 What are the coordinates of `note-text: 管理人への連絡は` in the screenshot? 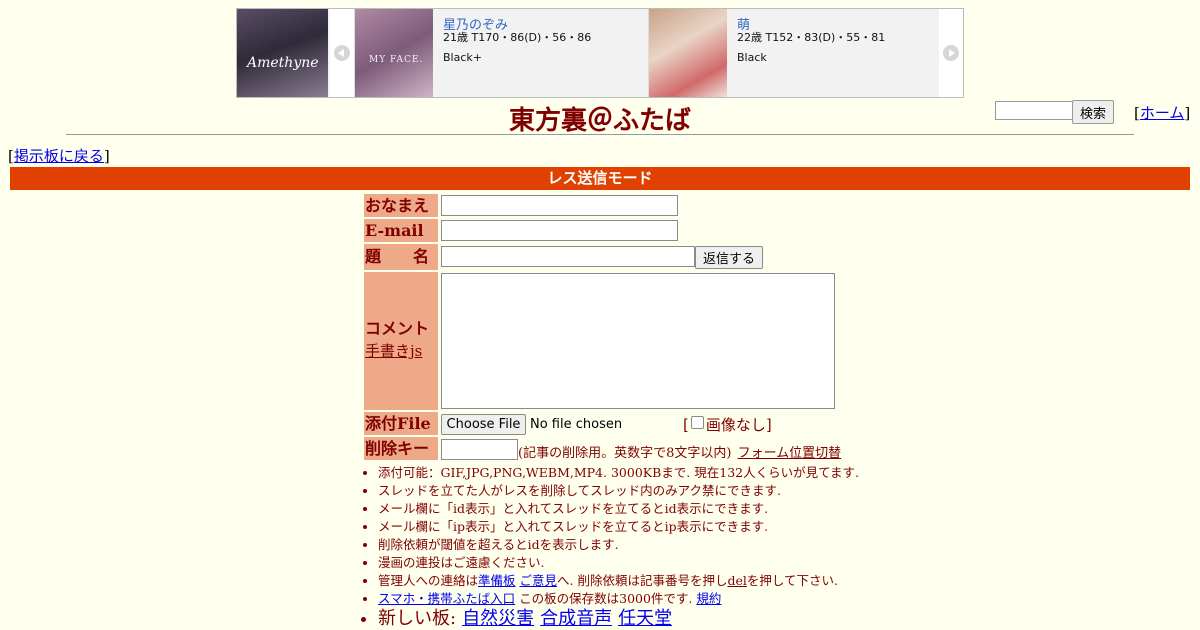 It's located at (428, 580).